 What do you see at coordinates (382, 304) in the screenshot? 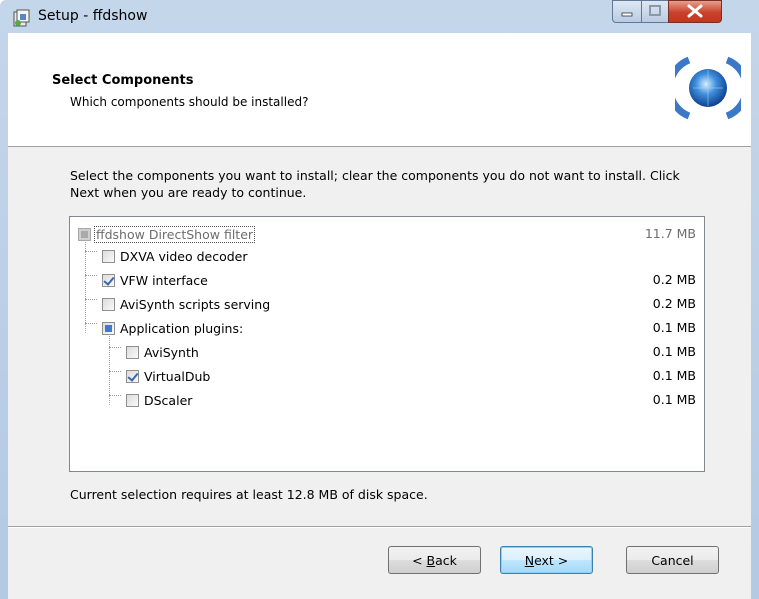
I see `component-row-avisynth-scripts-serving: AviSynth scripts serving` at bounding box center [382, 304].